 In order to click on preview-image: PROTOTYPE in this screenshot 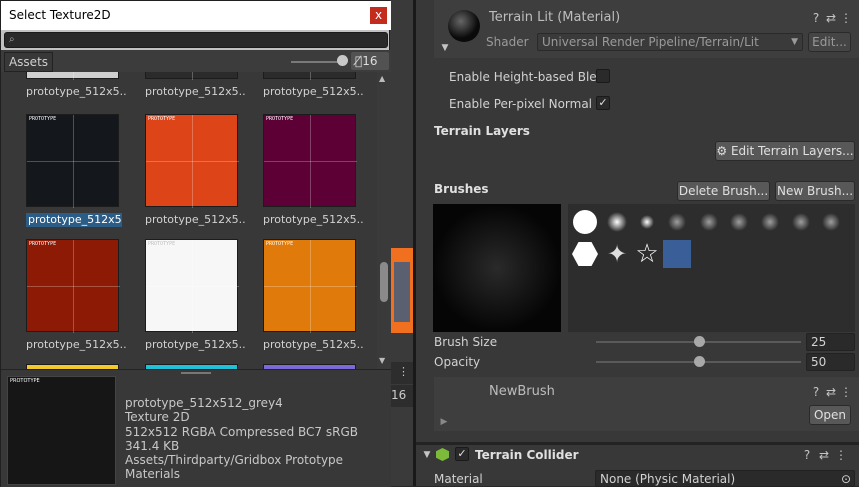, I will do `click(61, 430)`.